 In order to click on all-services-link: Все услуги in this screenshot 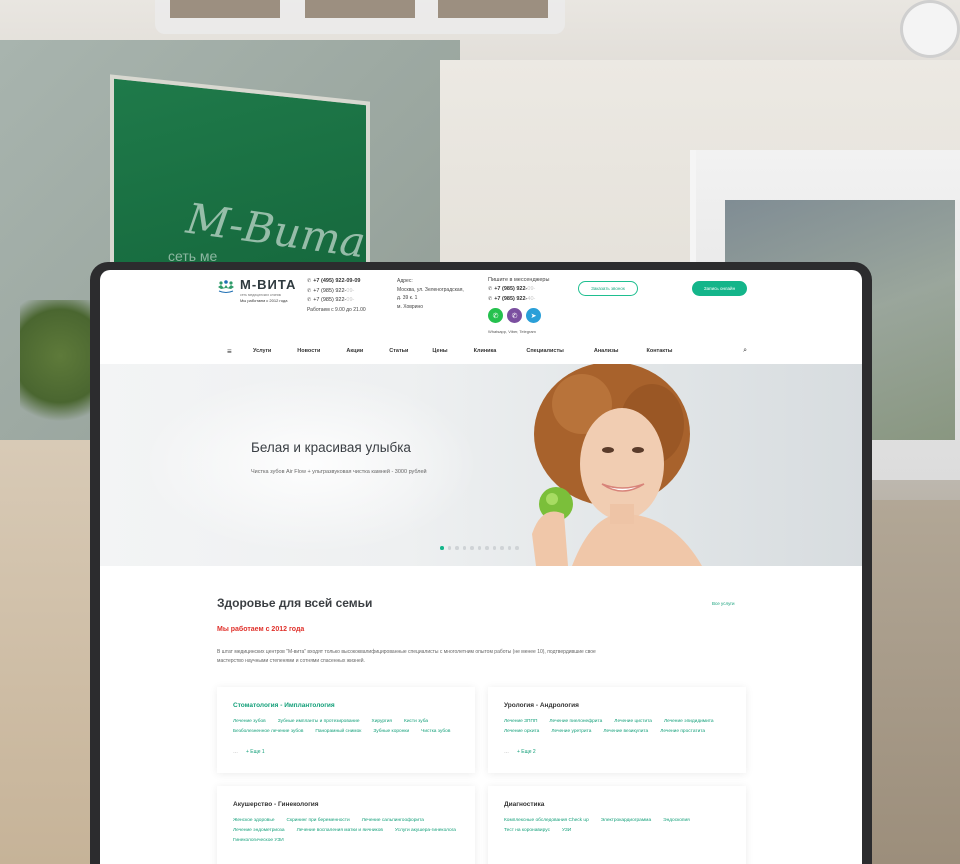, I will do `click(723, 603)`.